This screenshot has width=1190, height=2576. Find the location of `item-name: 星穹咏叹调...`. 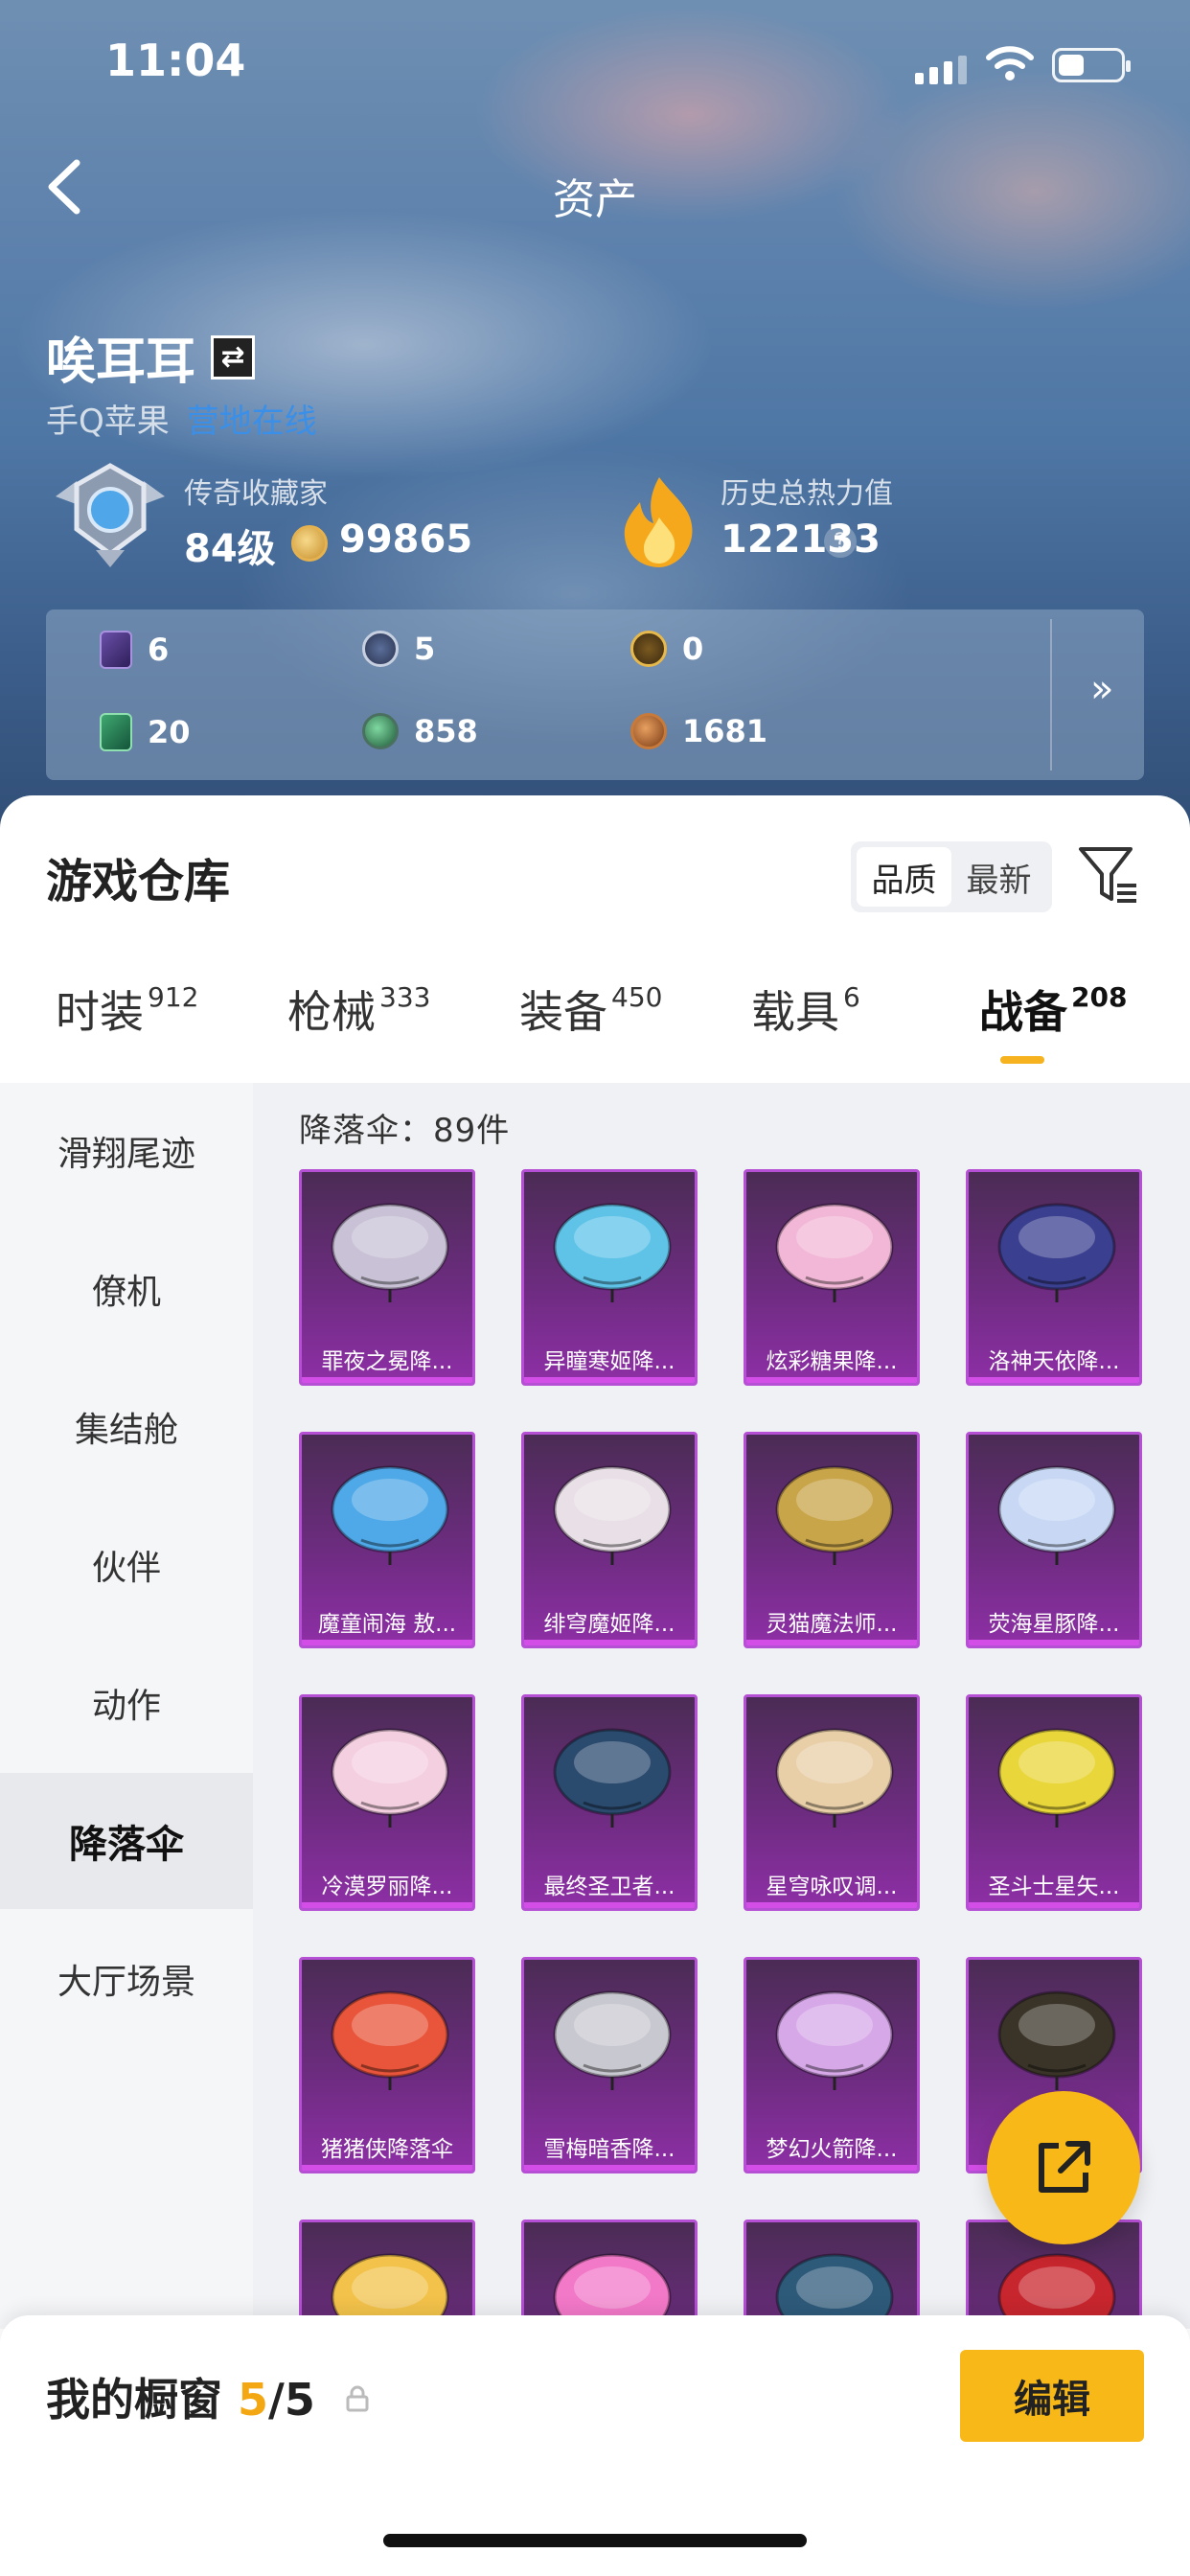

item-name: 星穹咏叹调... is located at coordinates (832, 1886).